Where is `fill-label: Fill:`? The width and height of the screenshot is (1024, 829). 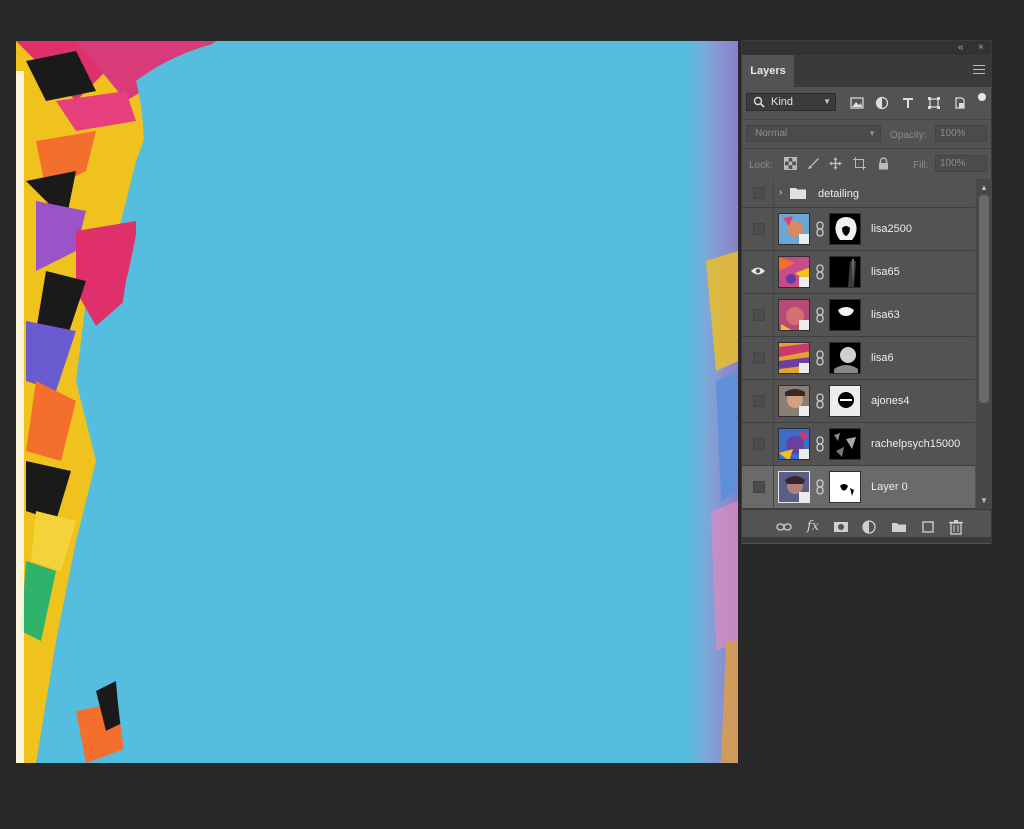 fill-label: Fill: is located at coordinates (921, 165).